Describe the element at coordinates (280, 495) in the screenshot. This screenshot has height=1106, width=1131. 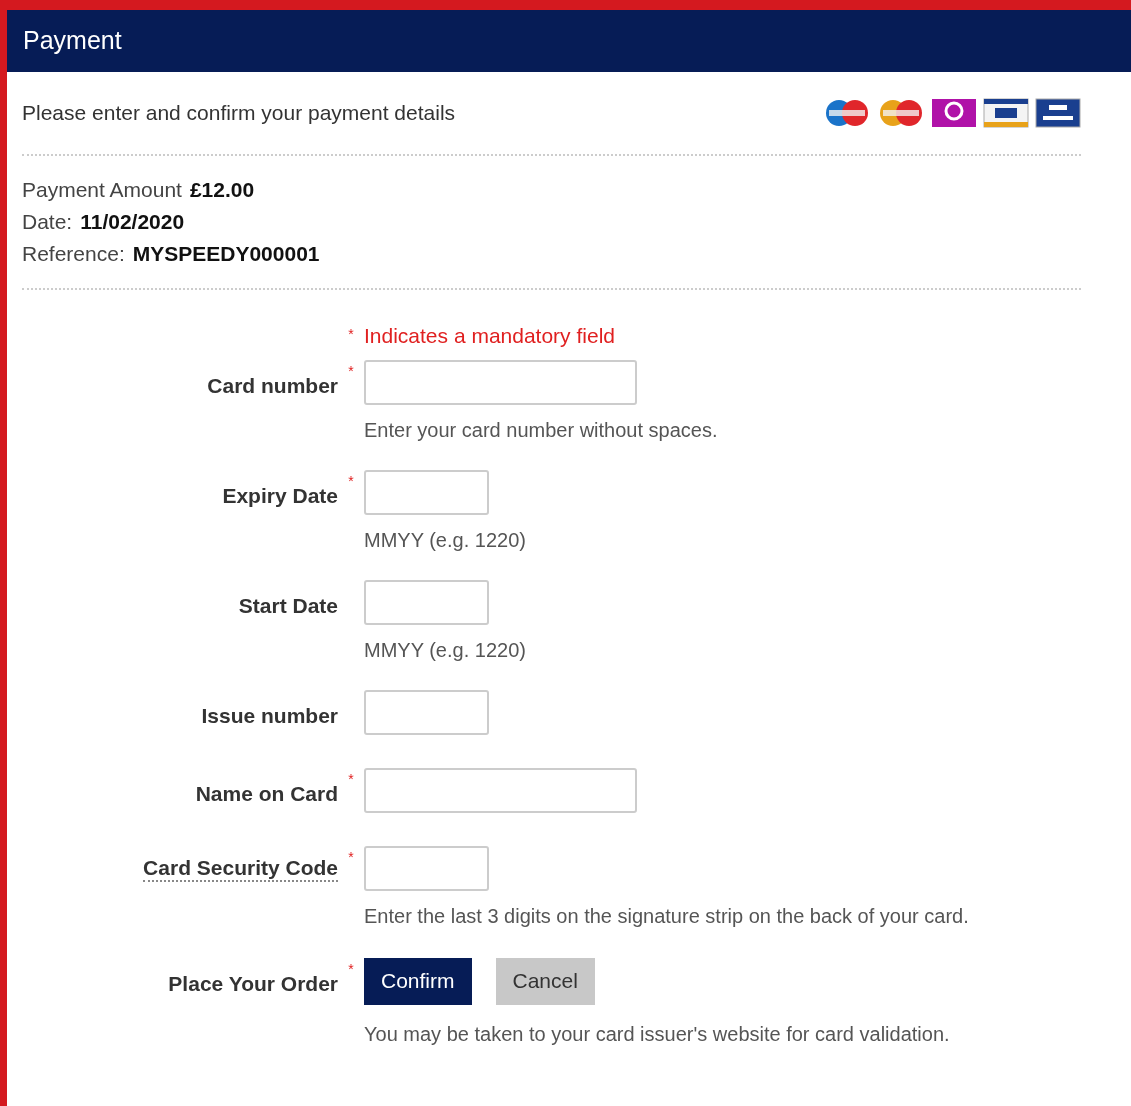
I see `field-label: Expiry Date` at that location.